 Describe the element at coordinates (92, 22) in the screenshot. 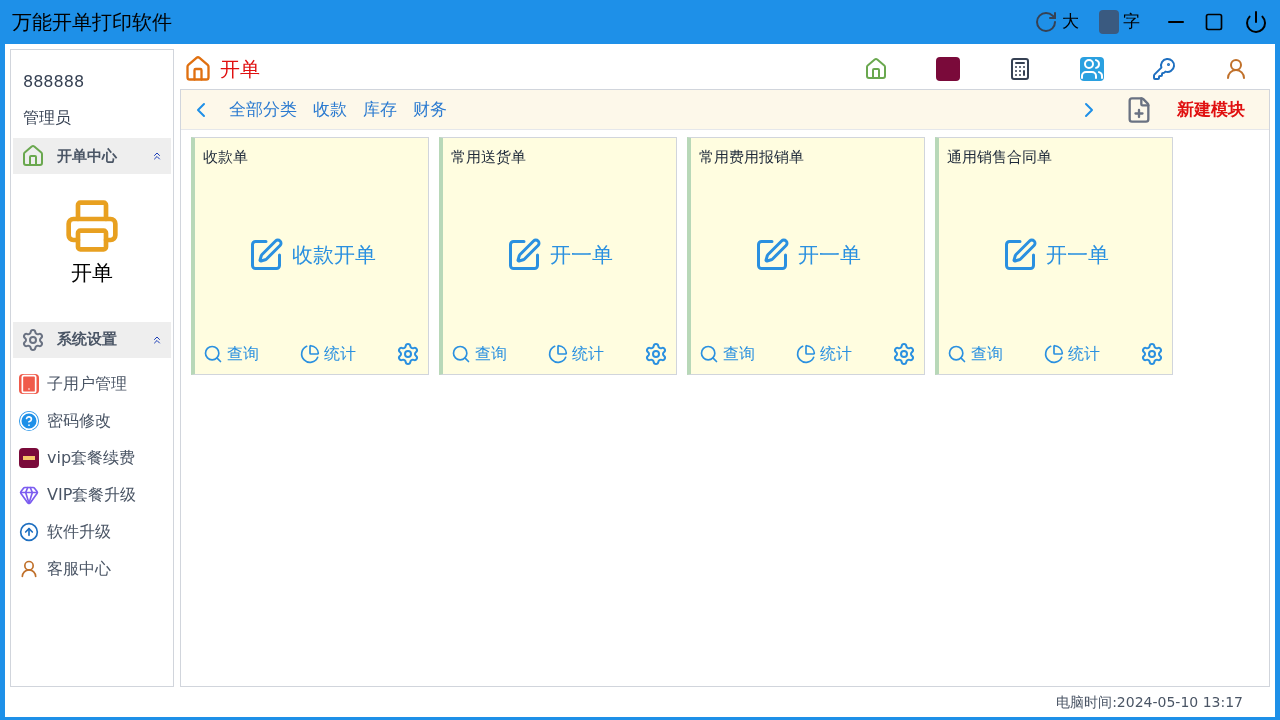

I see `window-title: 万能开单打印软件` at that location.